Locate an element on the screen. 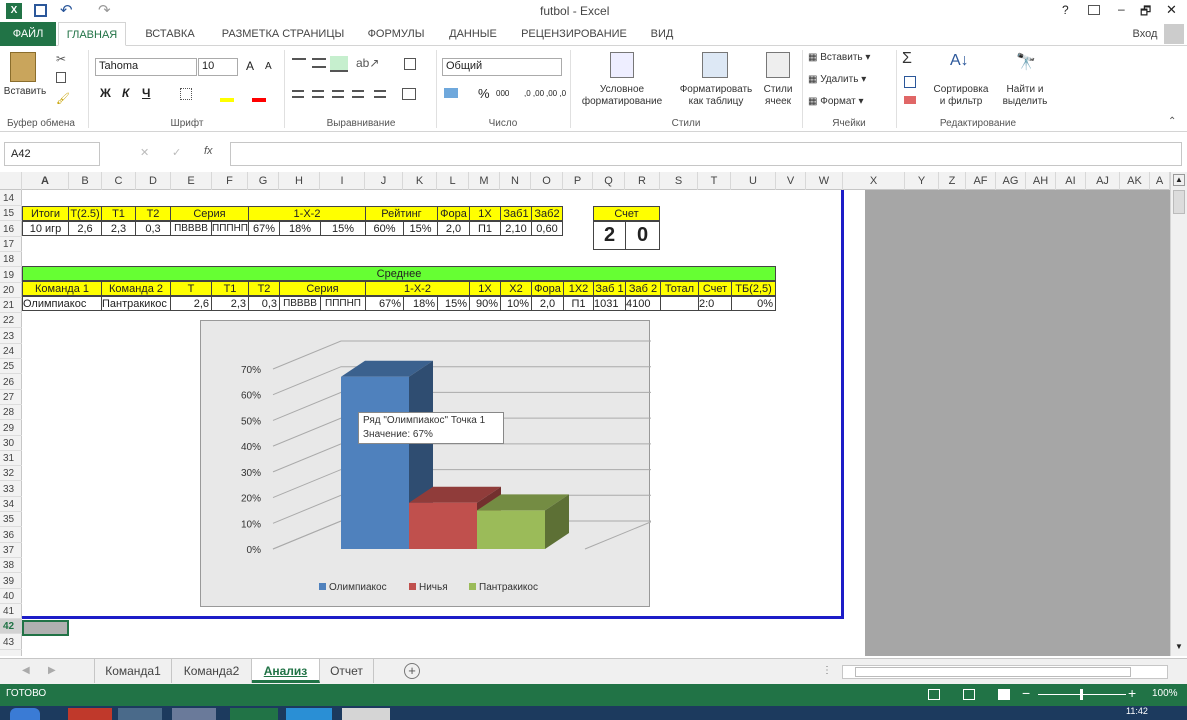 This screenshot has width=1187, height=720. horizontal-scrollbar is located at coordinates (1005, 672).